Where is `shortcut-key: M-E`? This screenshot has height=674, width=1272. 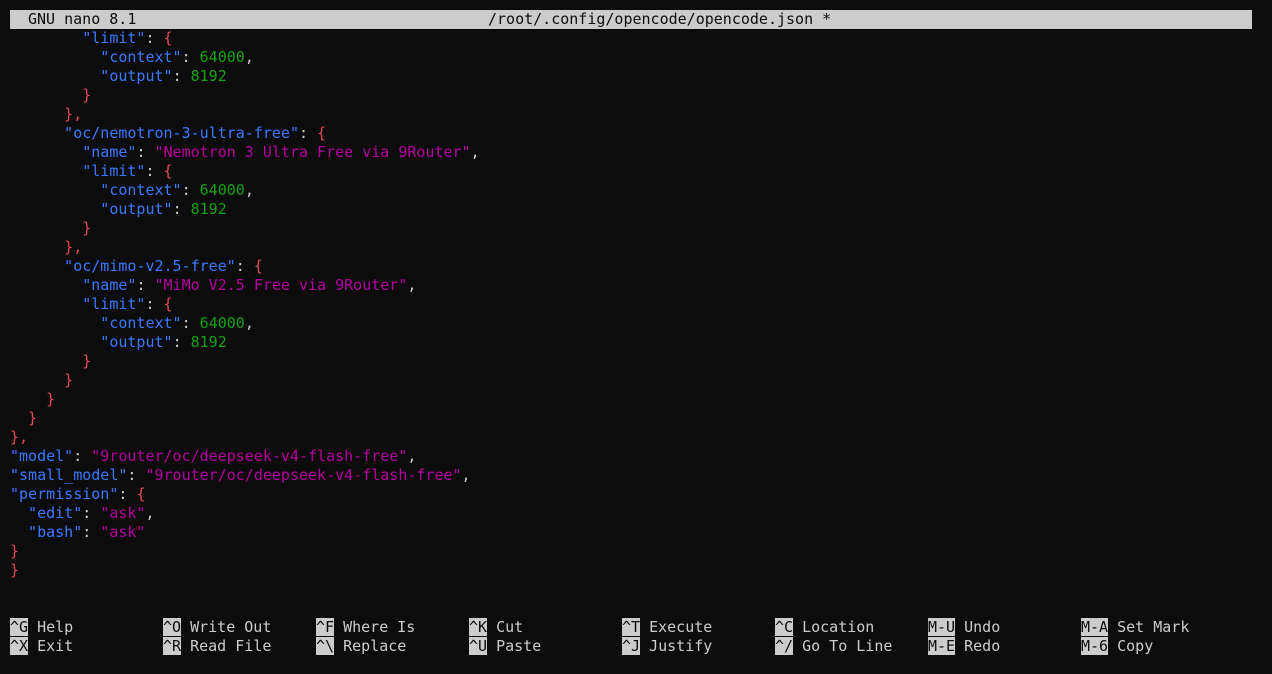
shortcut-key: M-E is located at coordinates (942, 646).